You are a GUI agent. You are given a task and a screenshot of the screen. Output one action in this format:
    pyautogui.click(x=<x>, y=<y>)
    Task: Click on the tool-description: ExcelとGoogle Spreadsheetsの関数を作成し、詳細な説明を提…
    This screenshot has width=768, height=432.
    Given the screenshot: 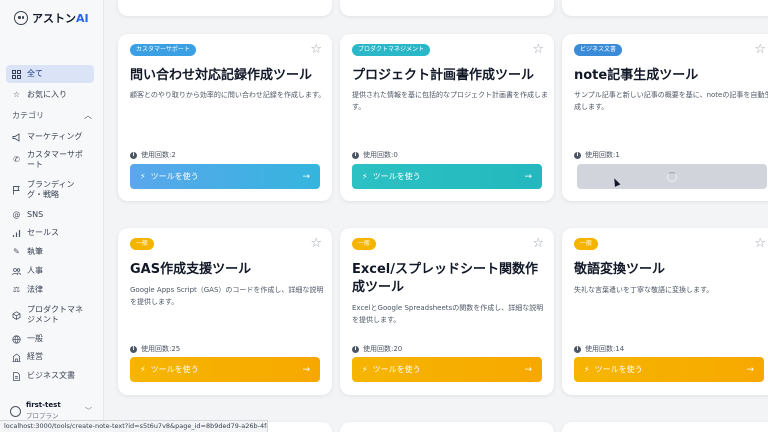 What is the action you would take?
    pyautogui.click(x=448, y=314)
    